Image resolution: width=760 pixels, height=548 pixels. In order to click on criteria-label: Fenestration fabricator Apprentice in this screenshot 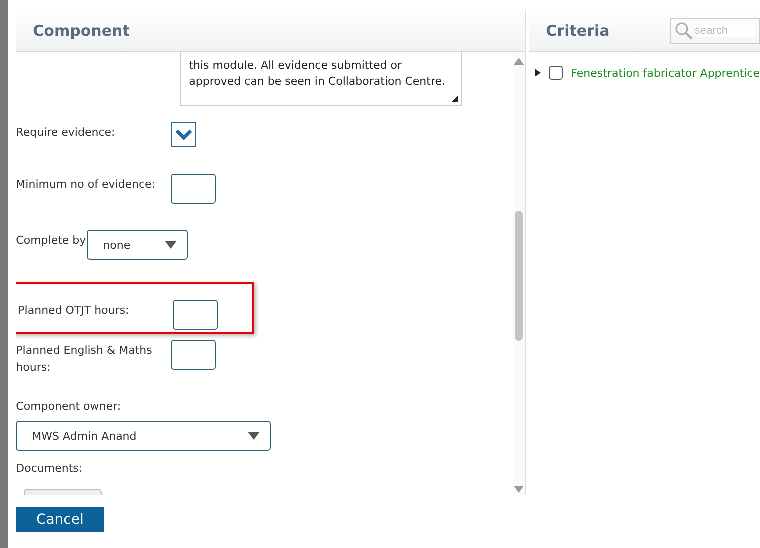, I will do `click(665, 73)`.